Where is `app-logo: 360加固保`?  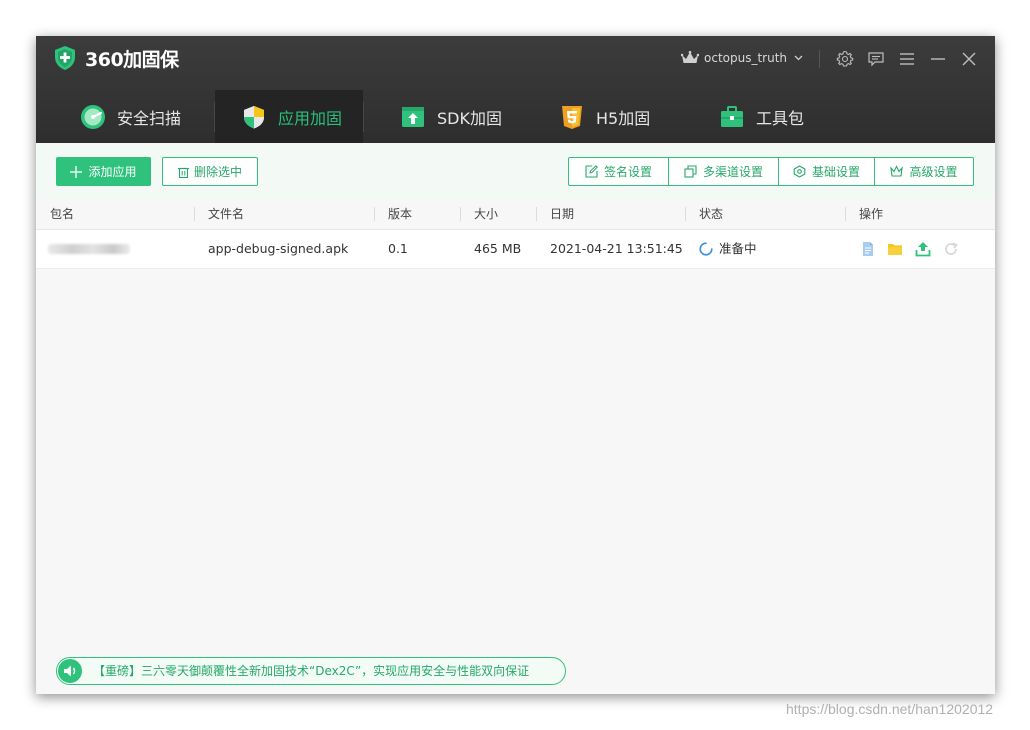
app-logo: 360加固保 is located at coordinates (116, 58).